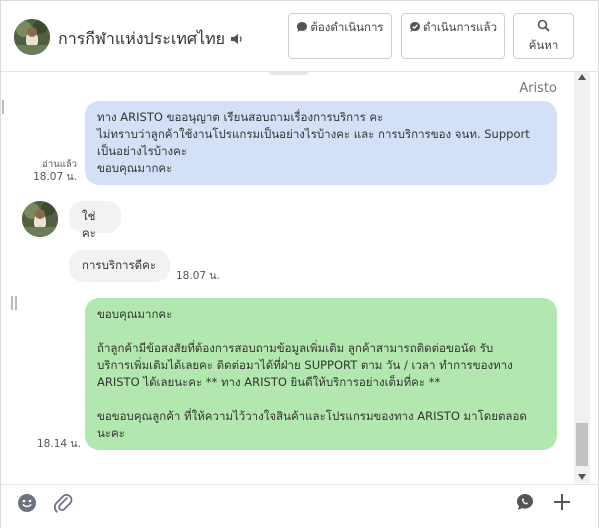 This screenshot has height=528, width=599. What do you see at coordinates (415, 29) in the screenshot?
I see `chat-check-icon` at bounding box center [415, 29].